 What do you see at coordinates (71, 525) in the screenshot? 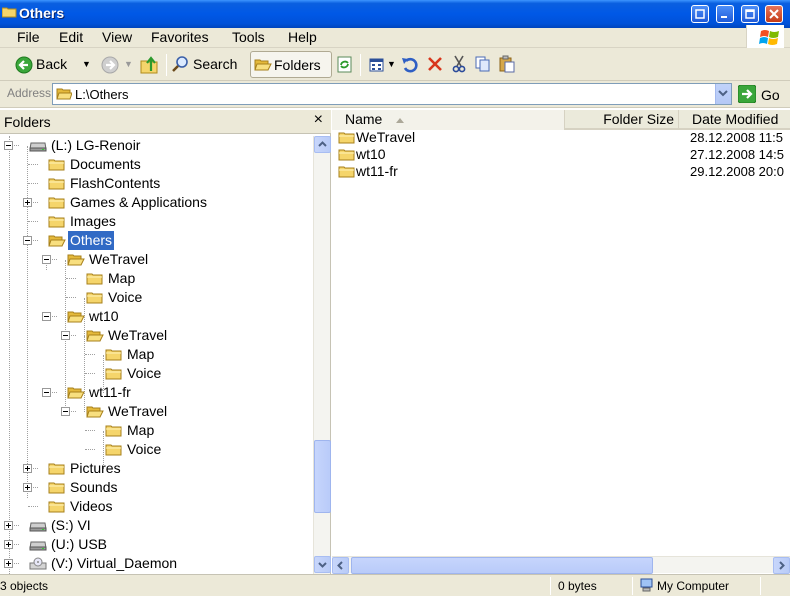
I see `tree-node-label: (S:) VI` at bounding box center [71, 525].